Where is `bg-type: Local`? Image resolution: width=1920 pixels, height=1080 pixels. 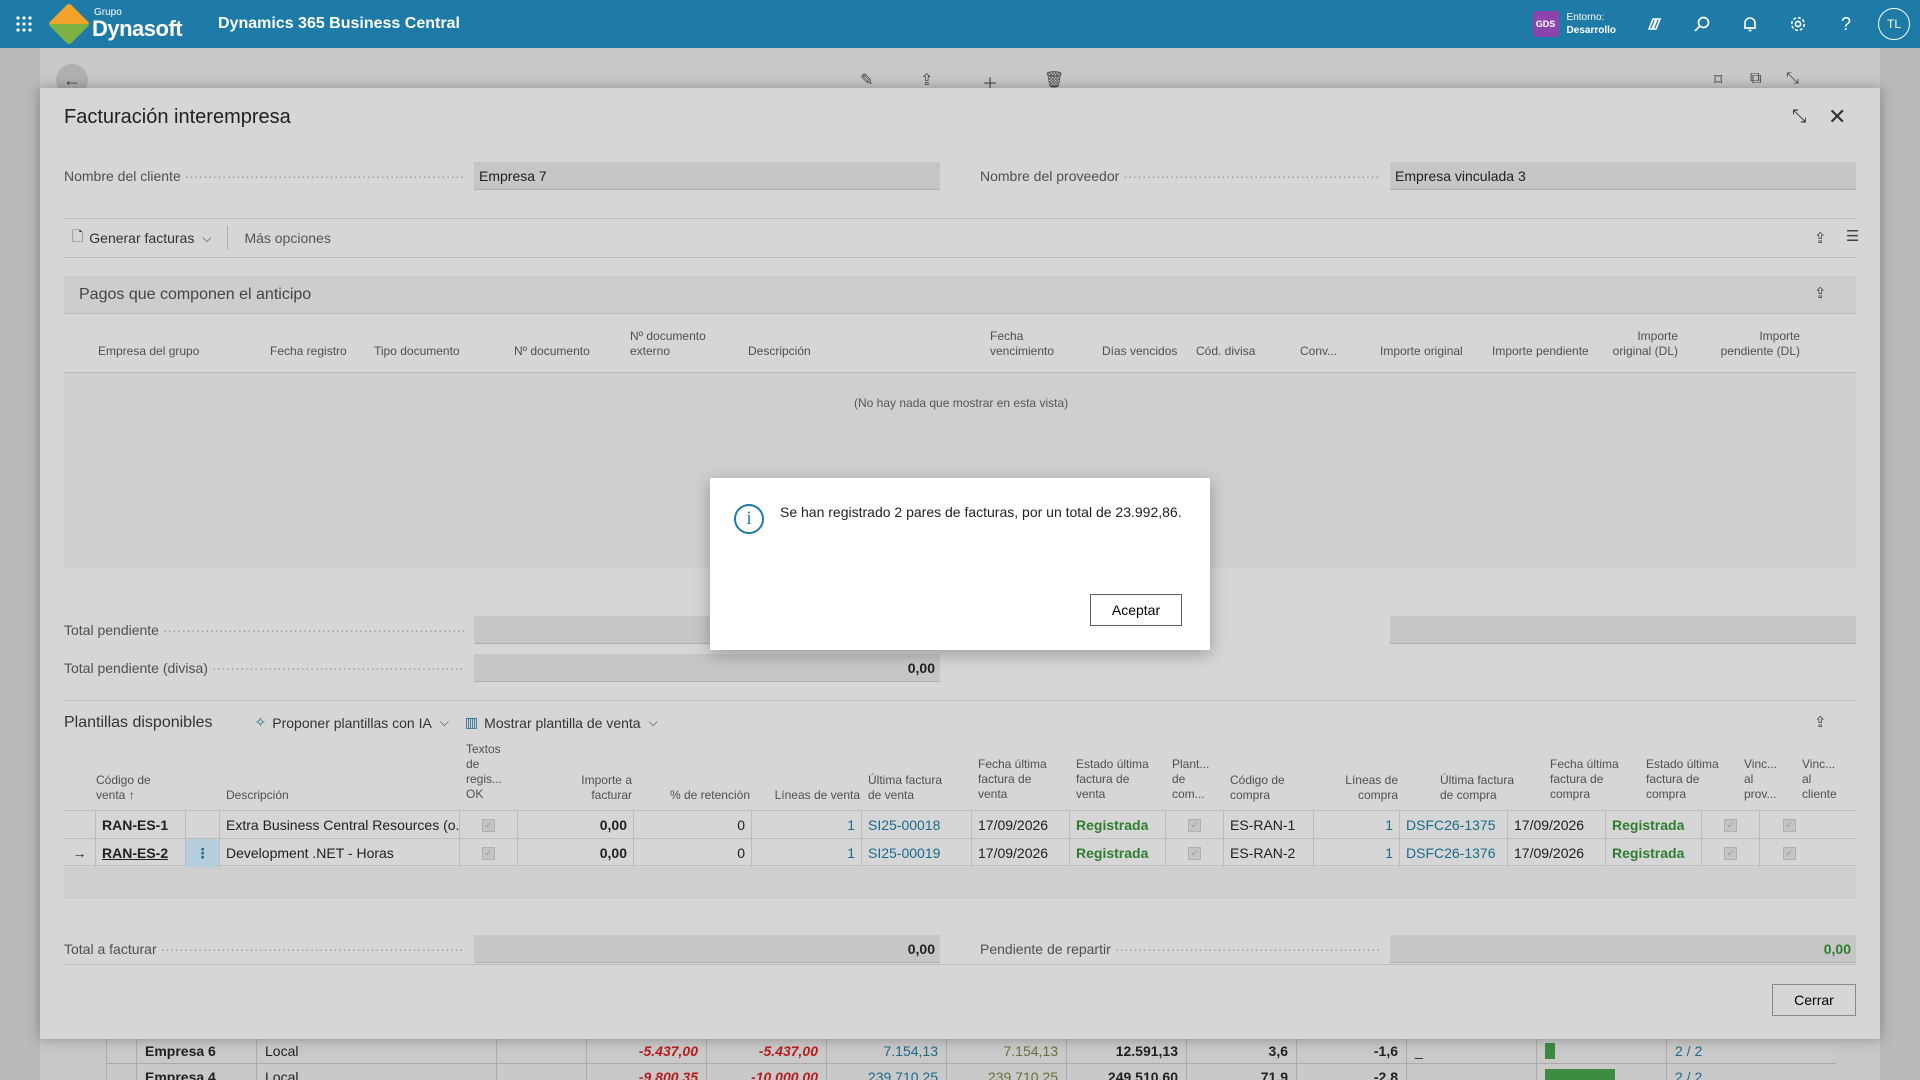 bg-type: Local is located at coordinates (376, 1071).